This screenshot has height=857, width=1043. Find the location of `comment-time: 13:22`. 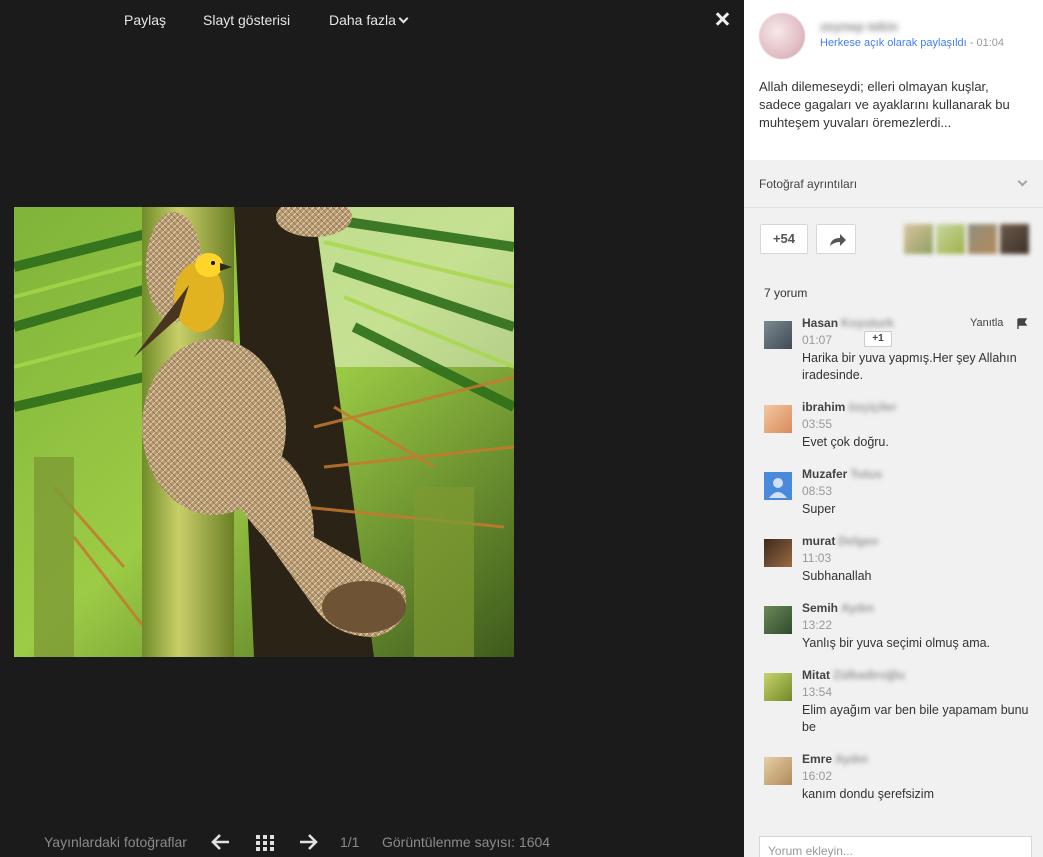

comment-time: 13:22 is located at coordinates (817, 625).